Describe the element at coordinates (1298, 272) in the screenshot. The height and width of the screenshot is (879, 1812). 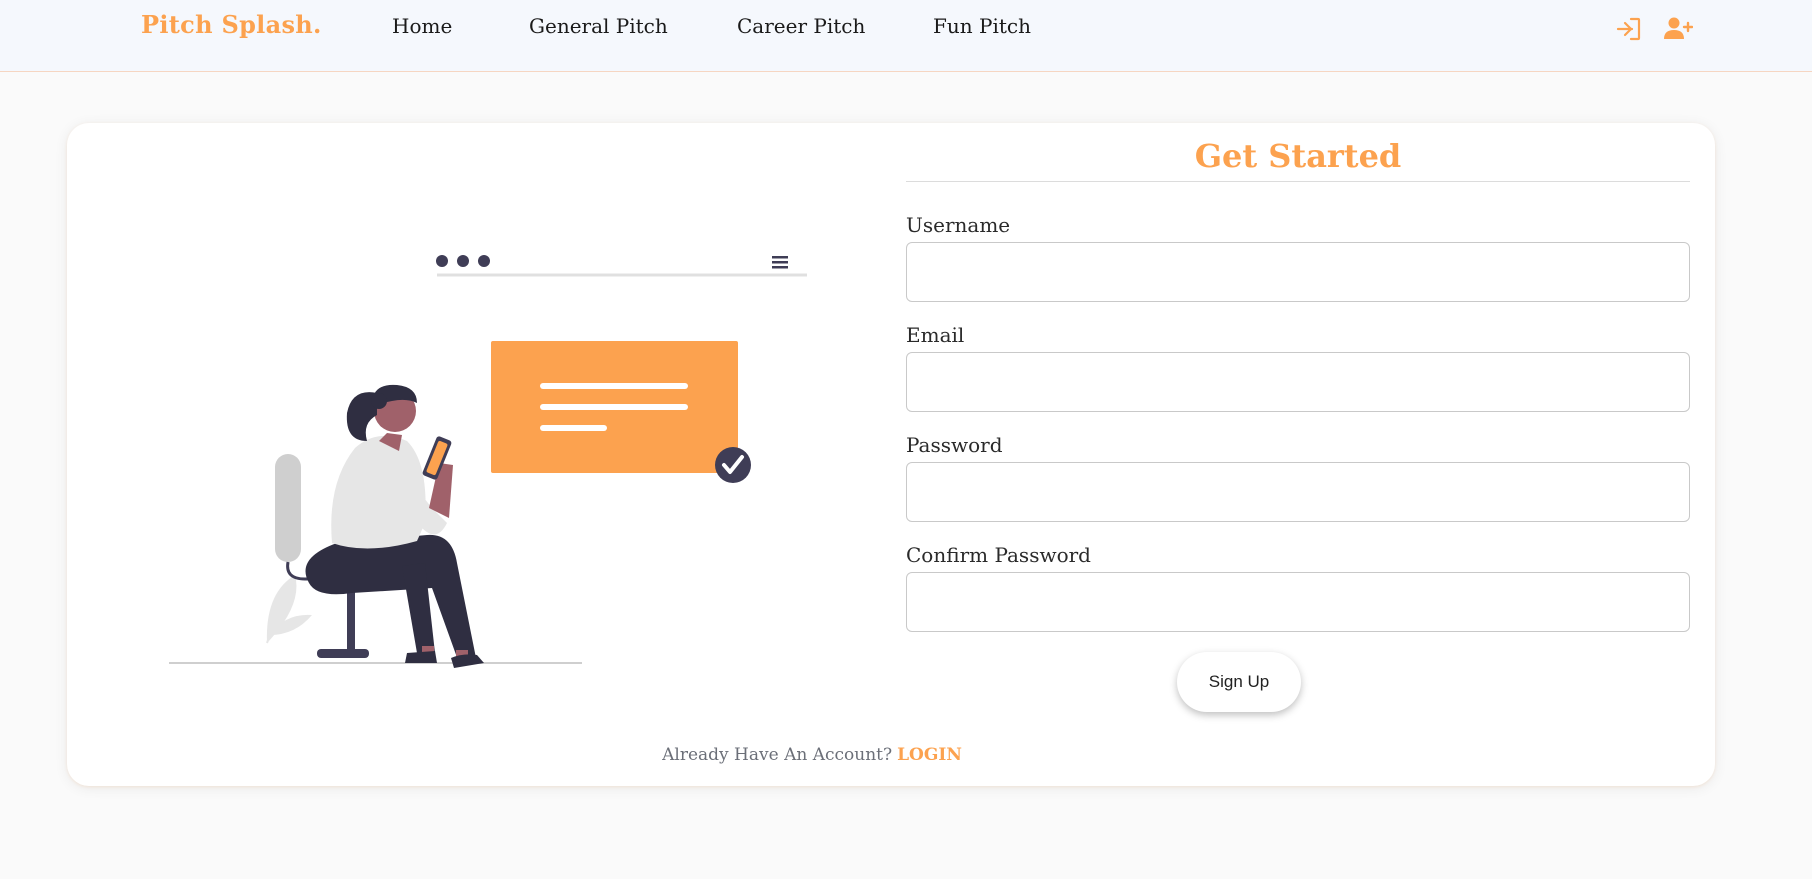
I see `username-input` at that location.